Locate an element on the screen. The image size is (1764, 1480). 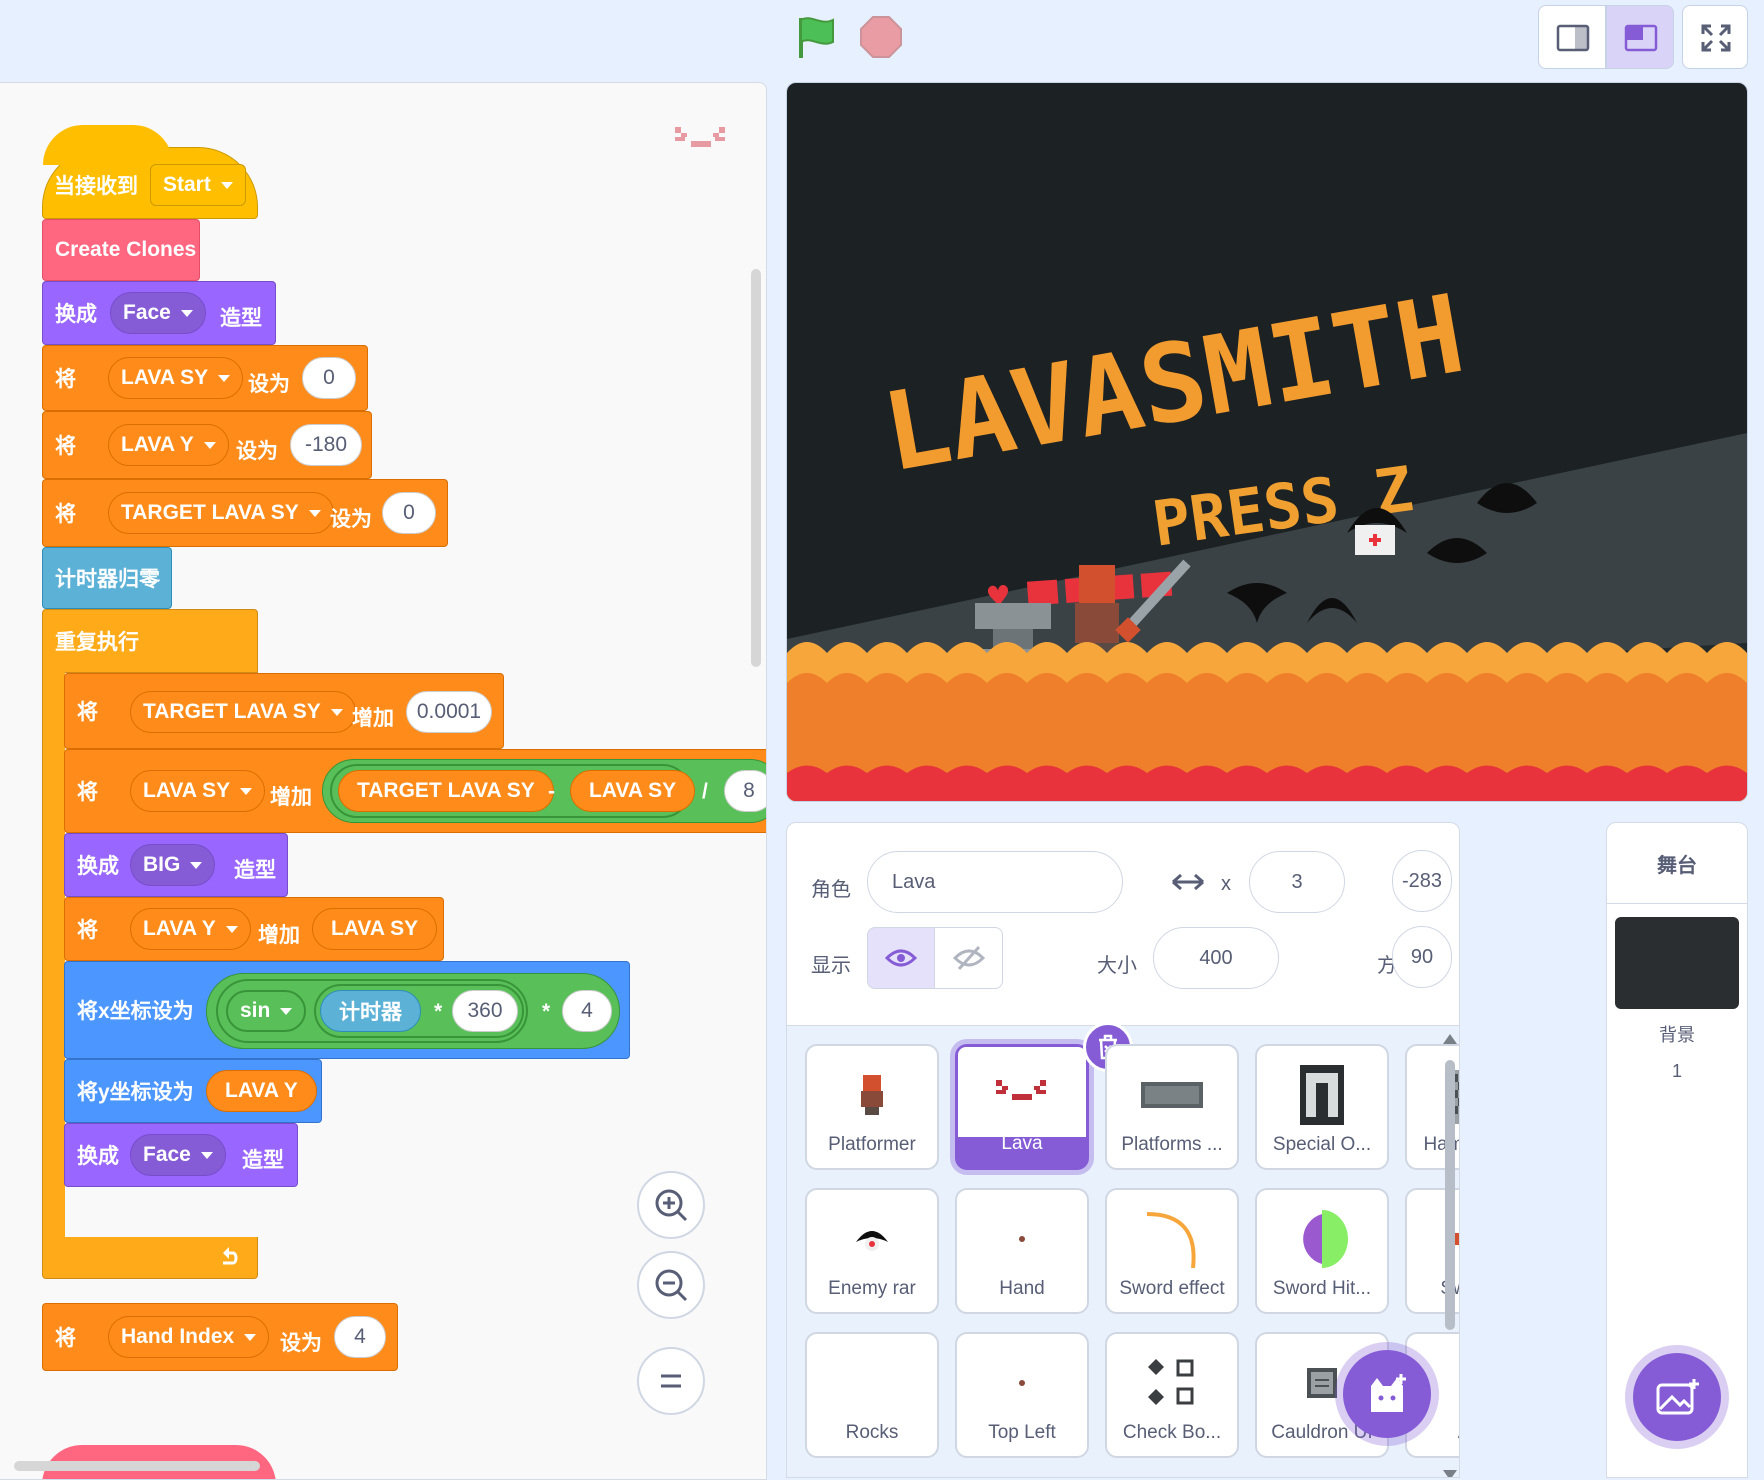
sprite-tile-selected: Lava is located at coordinates (1022, 1107).